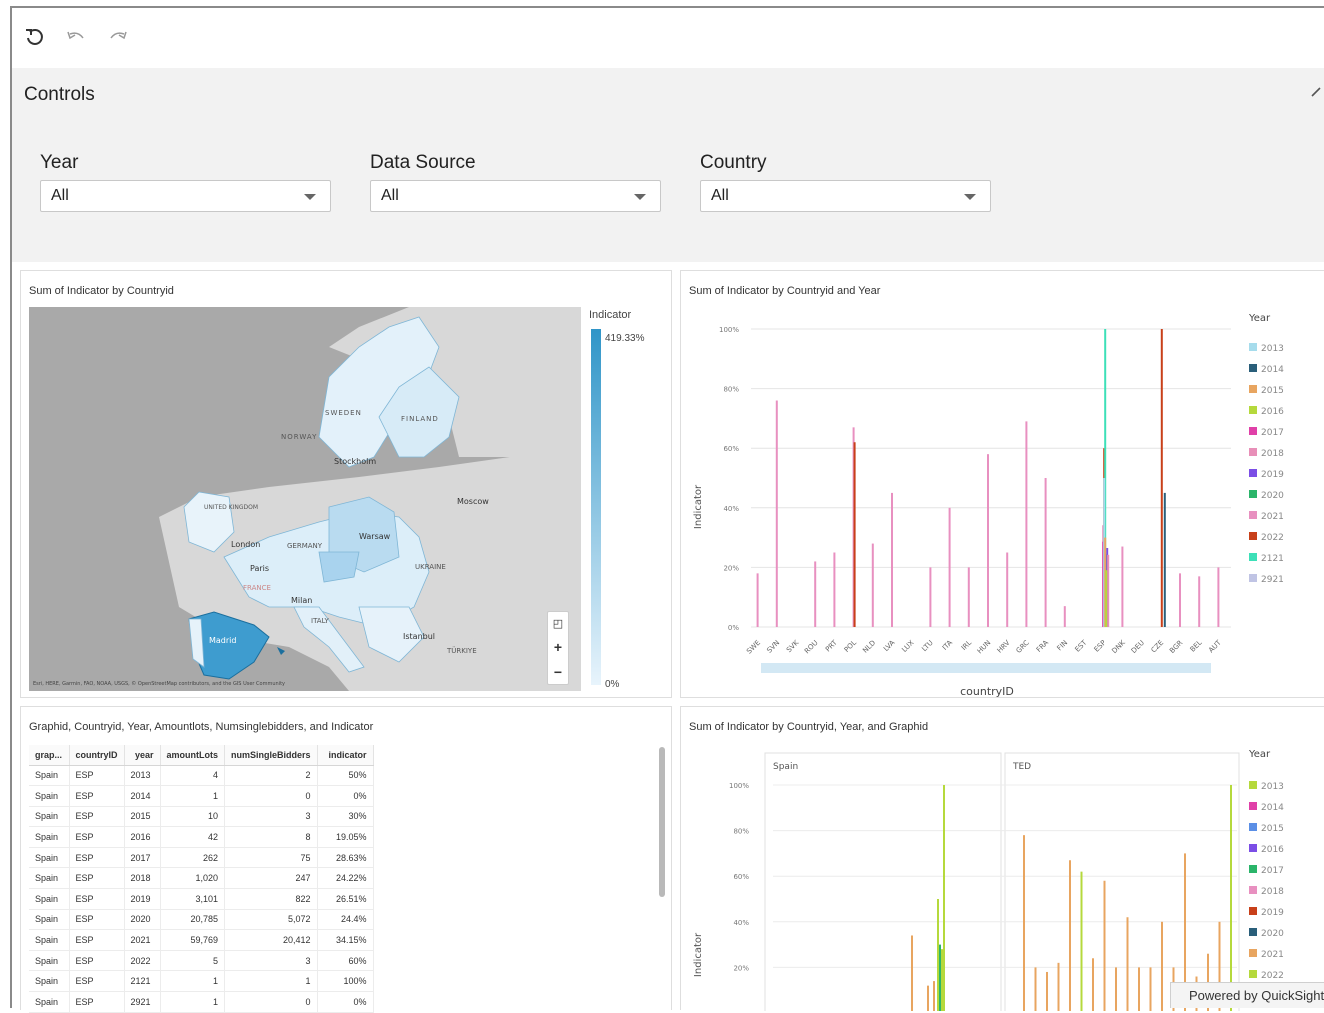  I want to click on table-row: Spain ESP 2021 59,769 20,412 34.15%, so click(201, 940).